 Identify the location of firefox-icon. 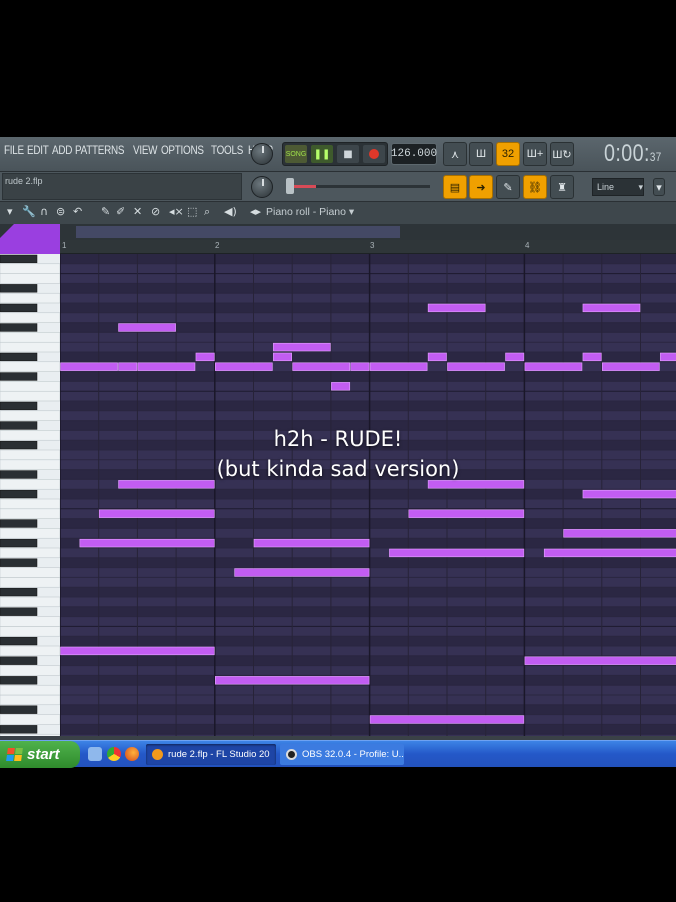
(132, 754).